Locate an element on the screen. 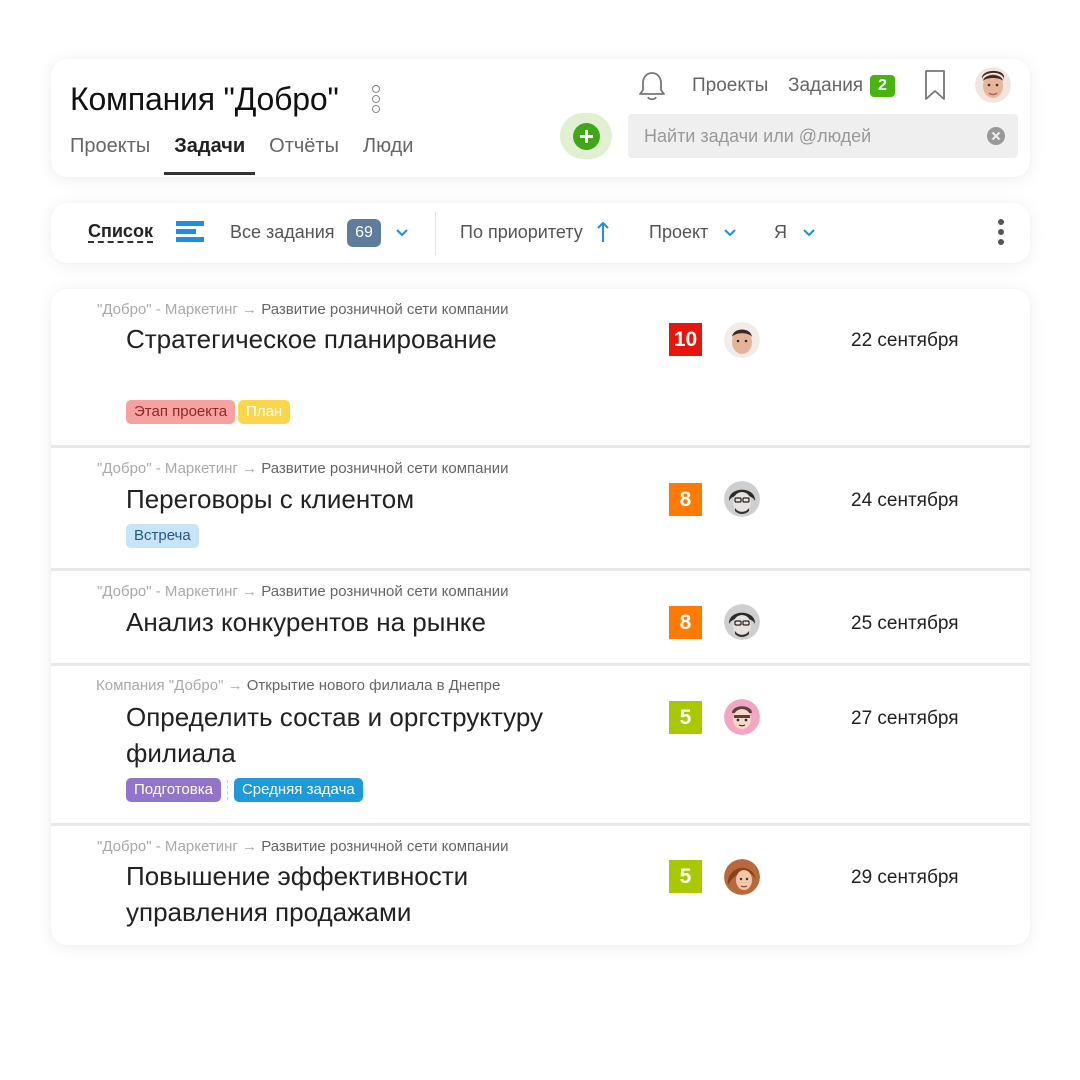  task-title: Определить состав и оргструктуру филиала is located at coordinates (361, 735).